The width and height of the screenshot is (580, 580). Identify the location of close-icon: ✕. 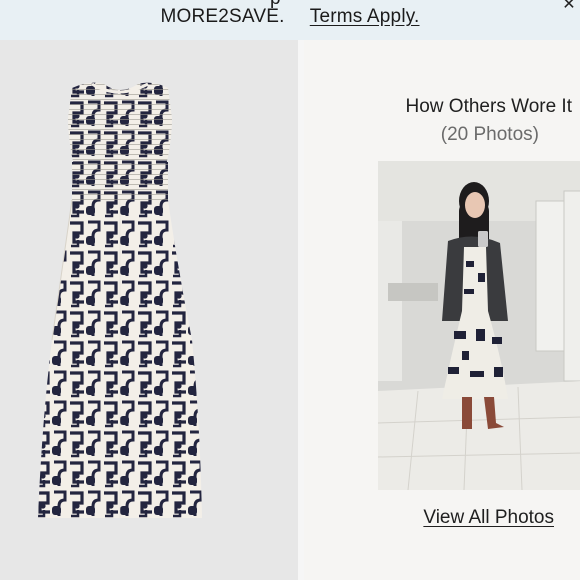
(569, 6).